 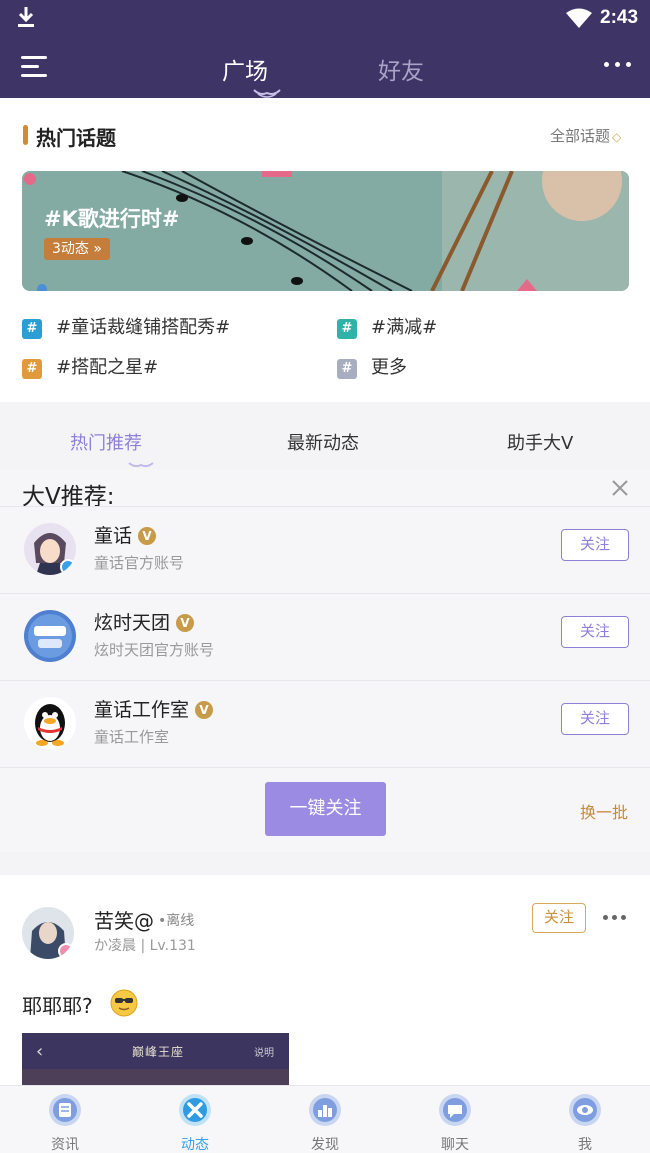 I want to click on tab-friends: 好友, so click(x=401, y=69).